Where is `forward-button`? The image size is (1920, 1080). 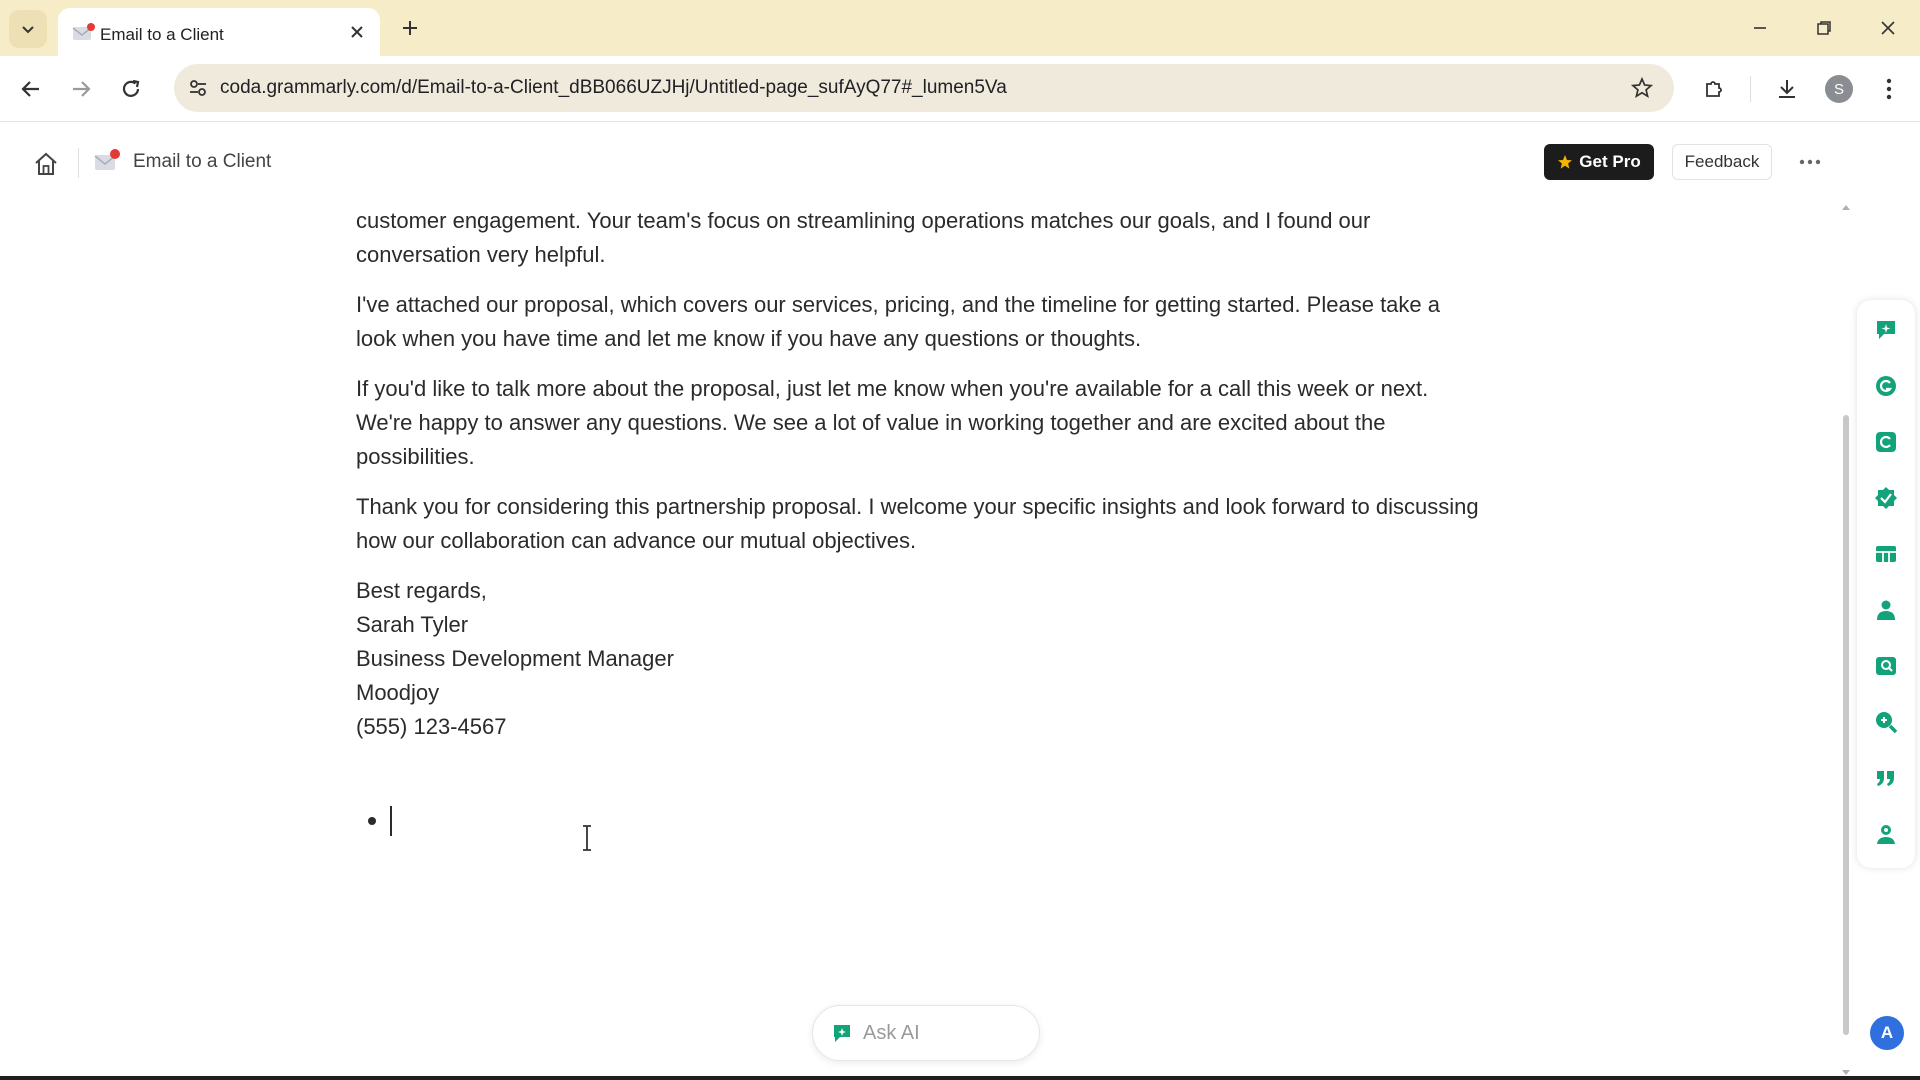 forward-button is located at coordinates (81, 89).